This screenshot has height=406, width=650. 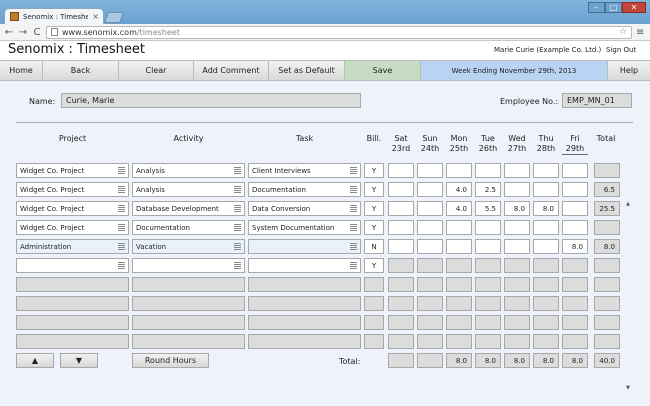 What do you see at coordinates (35, 360) in the screenshot?
I see `move-row-up-button: ▲` at bounding box center [35, 360].